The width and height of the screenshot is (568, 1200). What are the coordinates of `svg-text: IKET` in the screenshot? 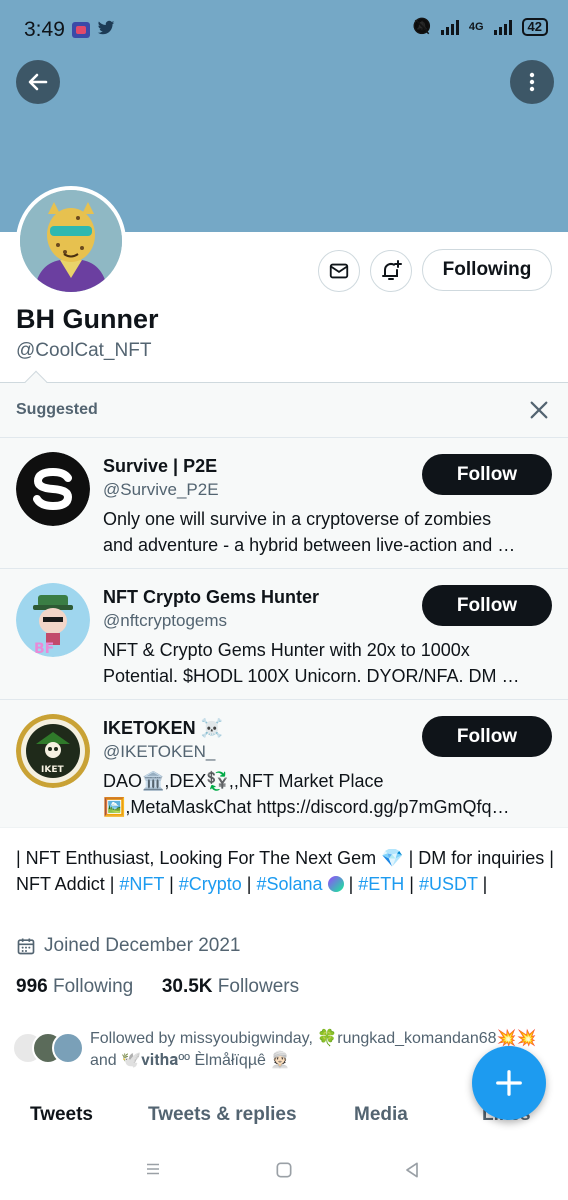 It's located at (52, 770).